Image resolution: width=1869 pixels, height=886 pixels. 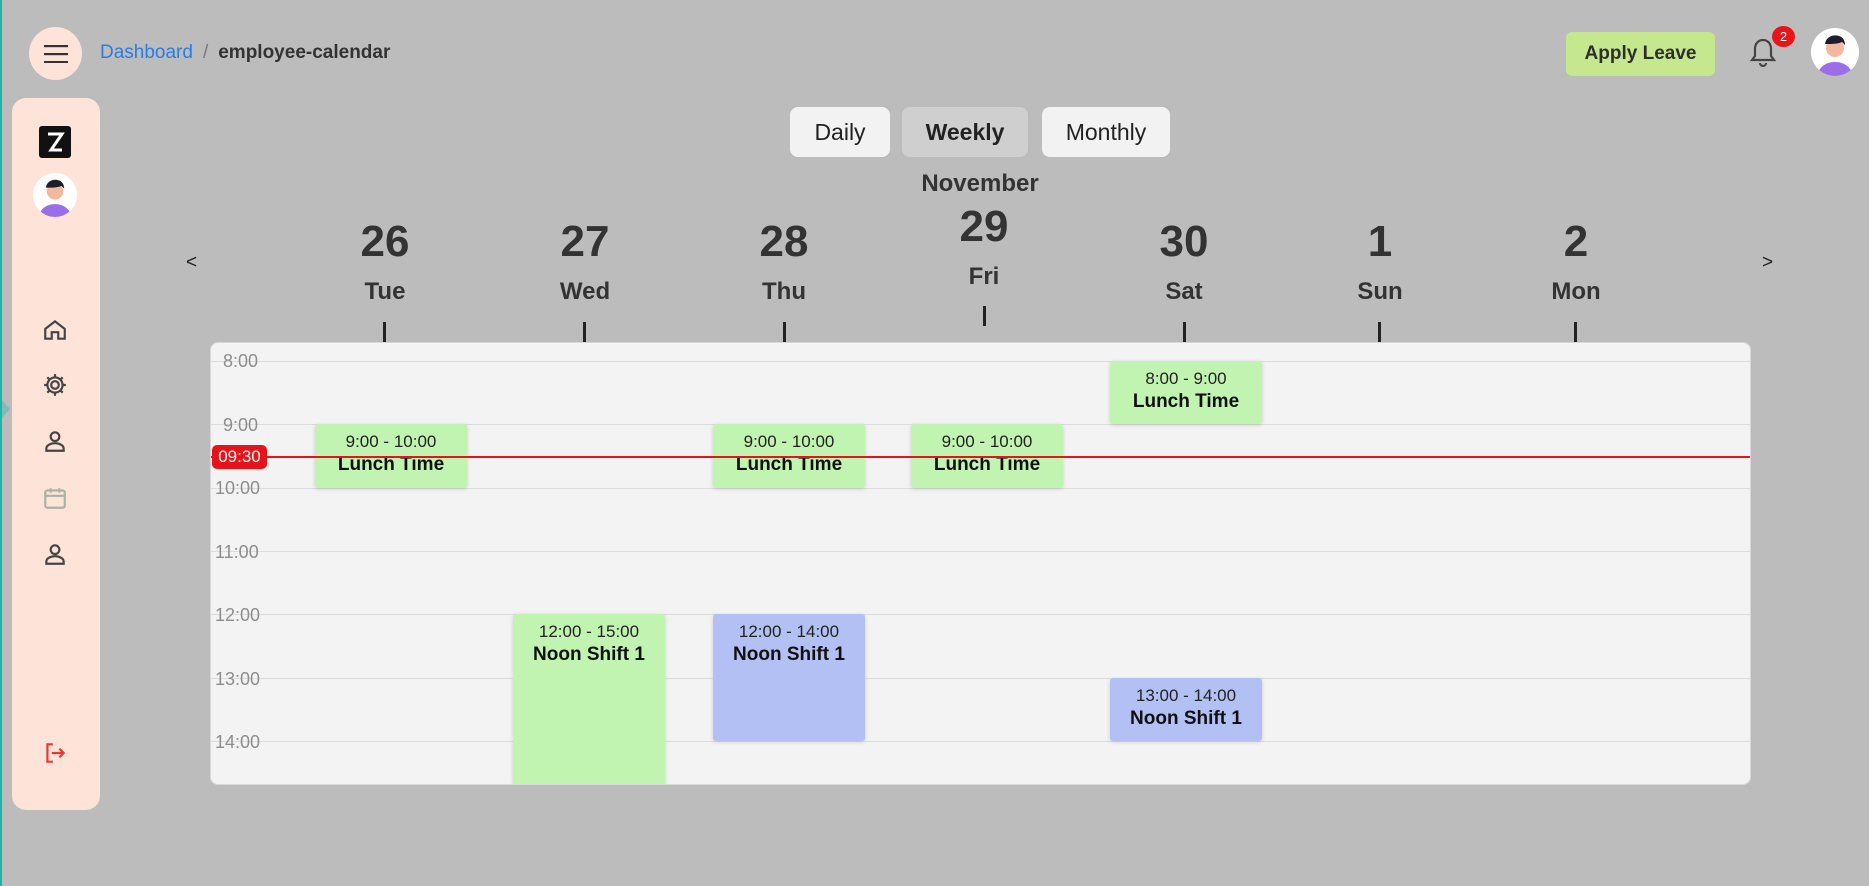 I want to click on month-label: November, so click(x=980, y=183).